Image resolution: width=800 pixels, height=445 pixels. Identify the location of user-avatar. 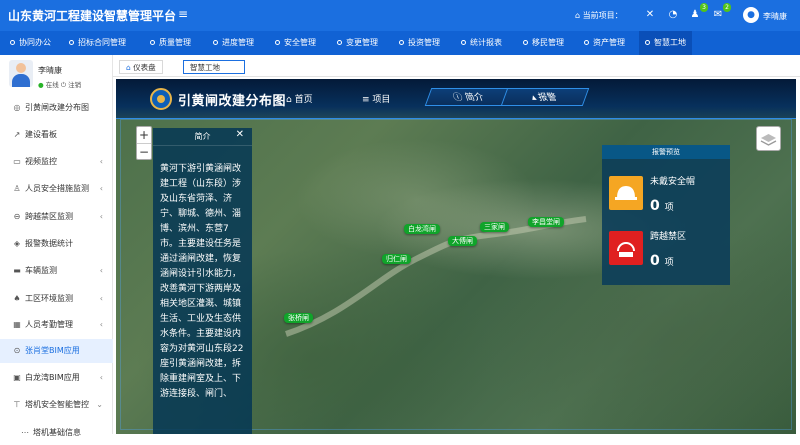
(21, 73).